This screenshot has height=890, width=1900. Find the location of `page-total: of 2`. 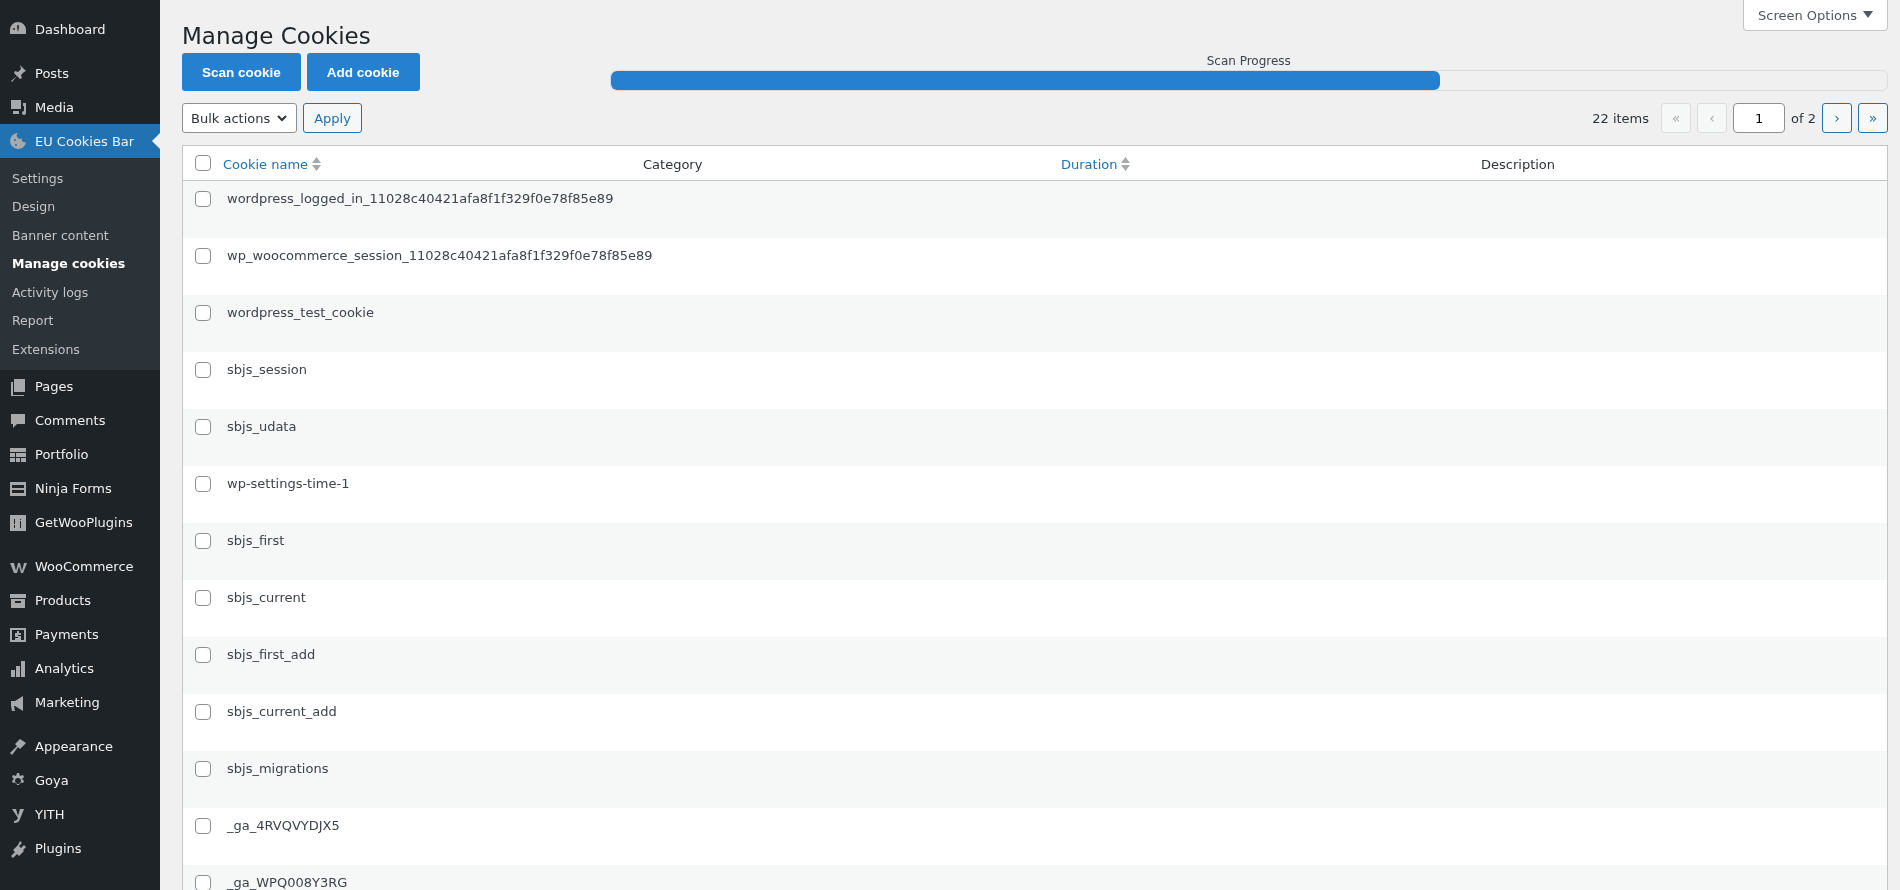

page-total: of 2 is located at coordinates (1803, 118).